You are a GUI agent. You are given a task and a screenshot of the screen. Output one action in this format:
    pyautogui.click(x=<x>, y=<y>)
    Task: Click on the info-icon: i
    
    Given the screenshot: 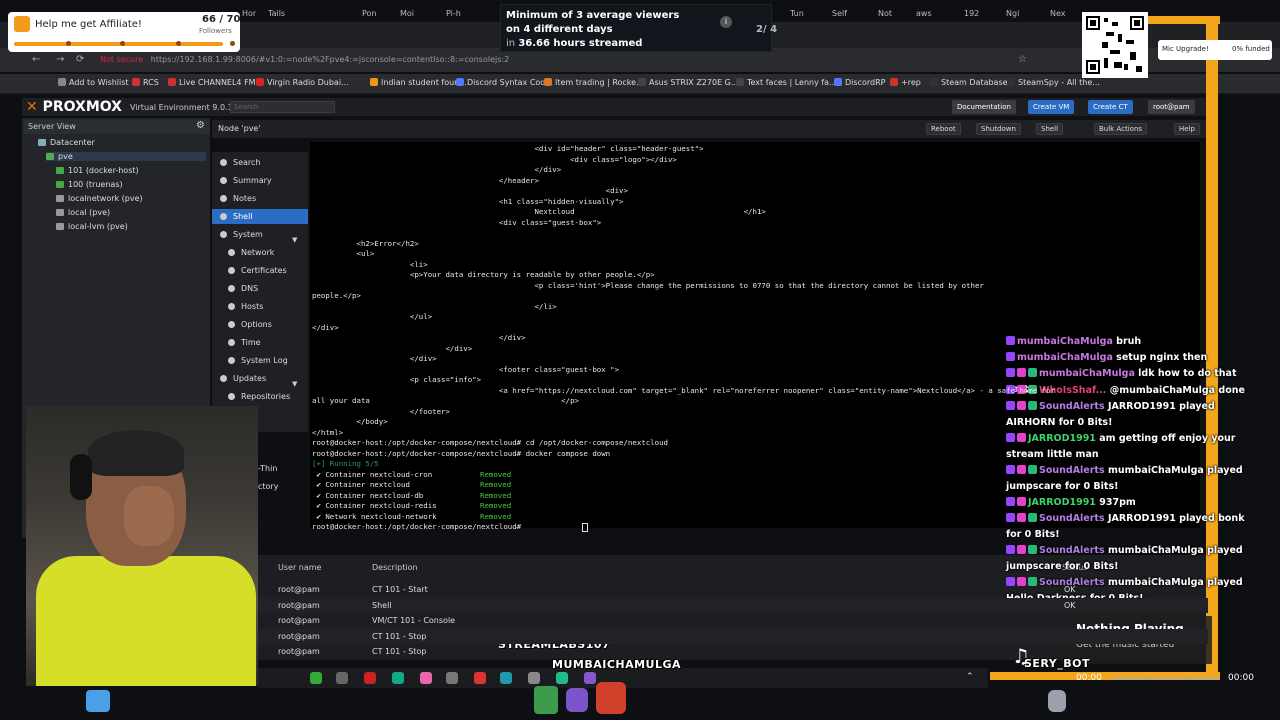 What is the action you would take?
    pyautogui.click(x=726, y=22)
    